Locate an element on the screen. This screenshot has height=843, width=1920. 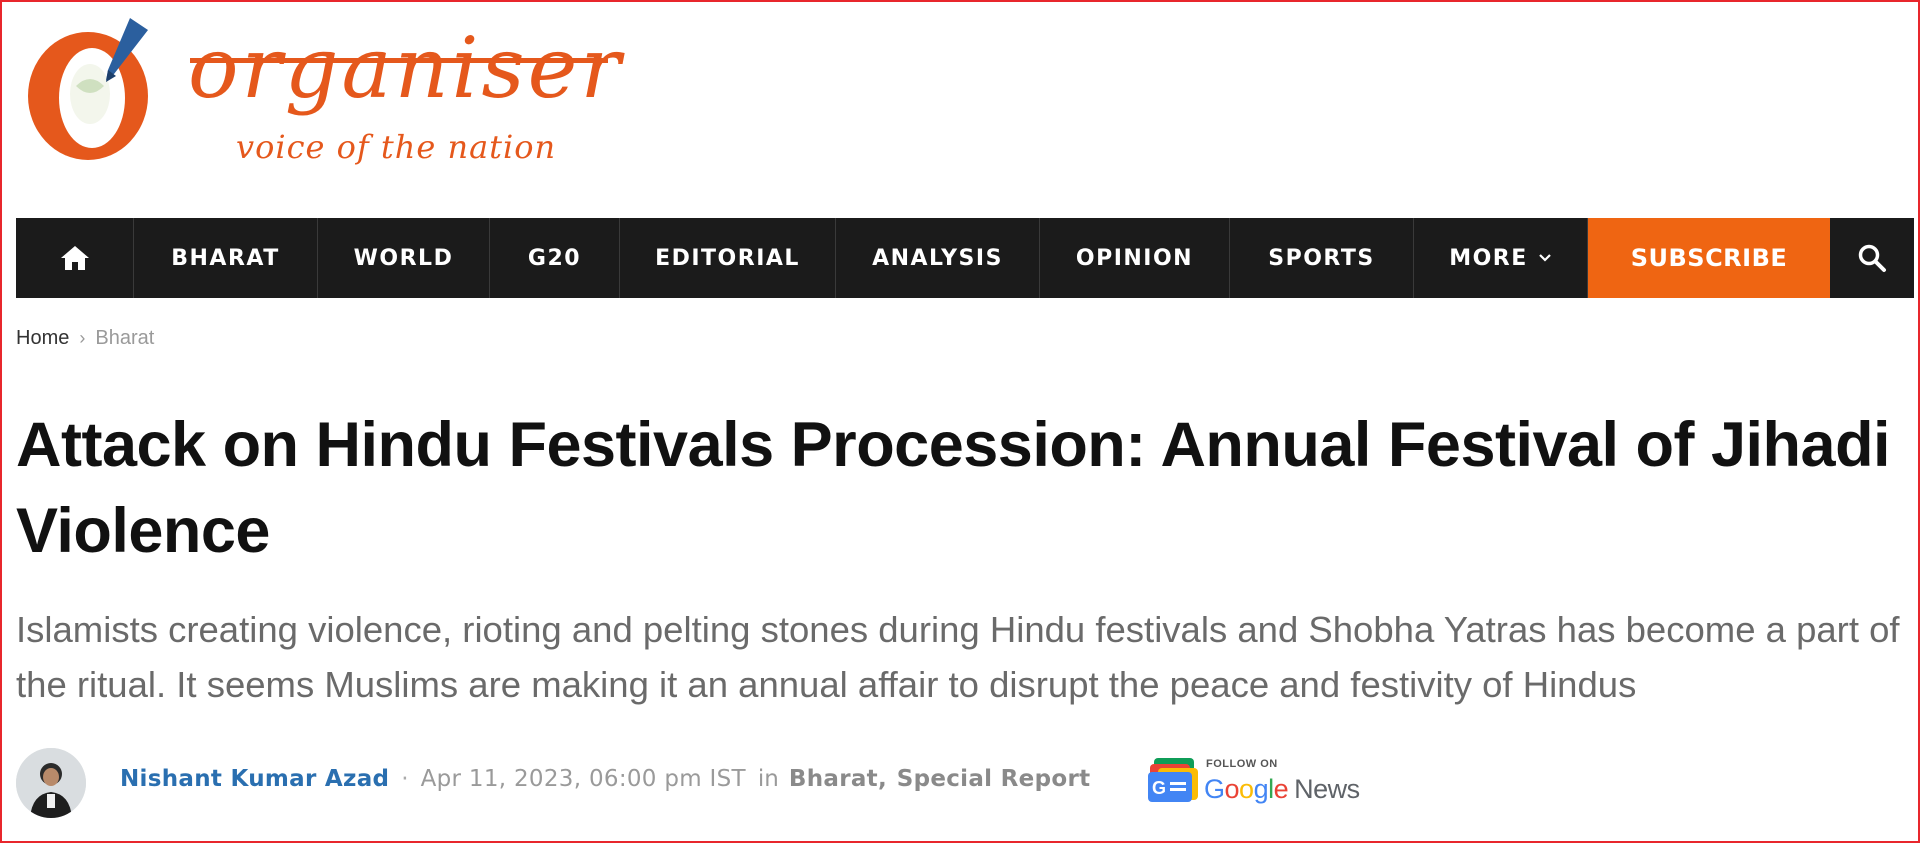
publish-date: Apr 11, 2023, 06:00 pm IST is located at coordinates (583, 779).